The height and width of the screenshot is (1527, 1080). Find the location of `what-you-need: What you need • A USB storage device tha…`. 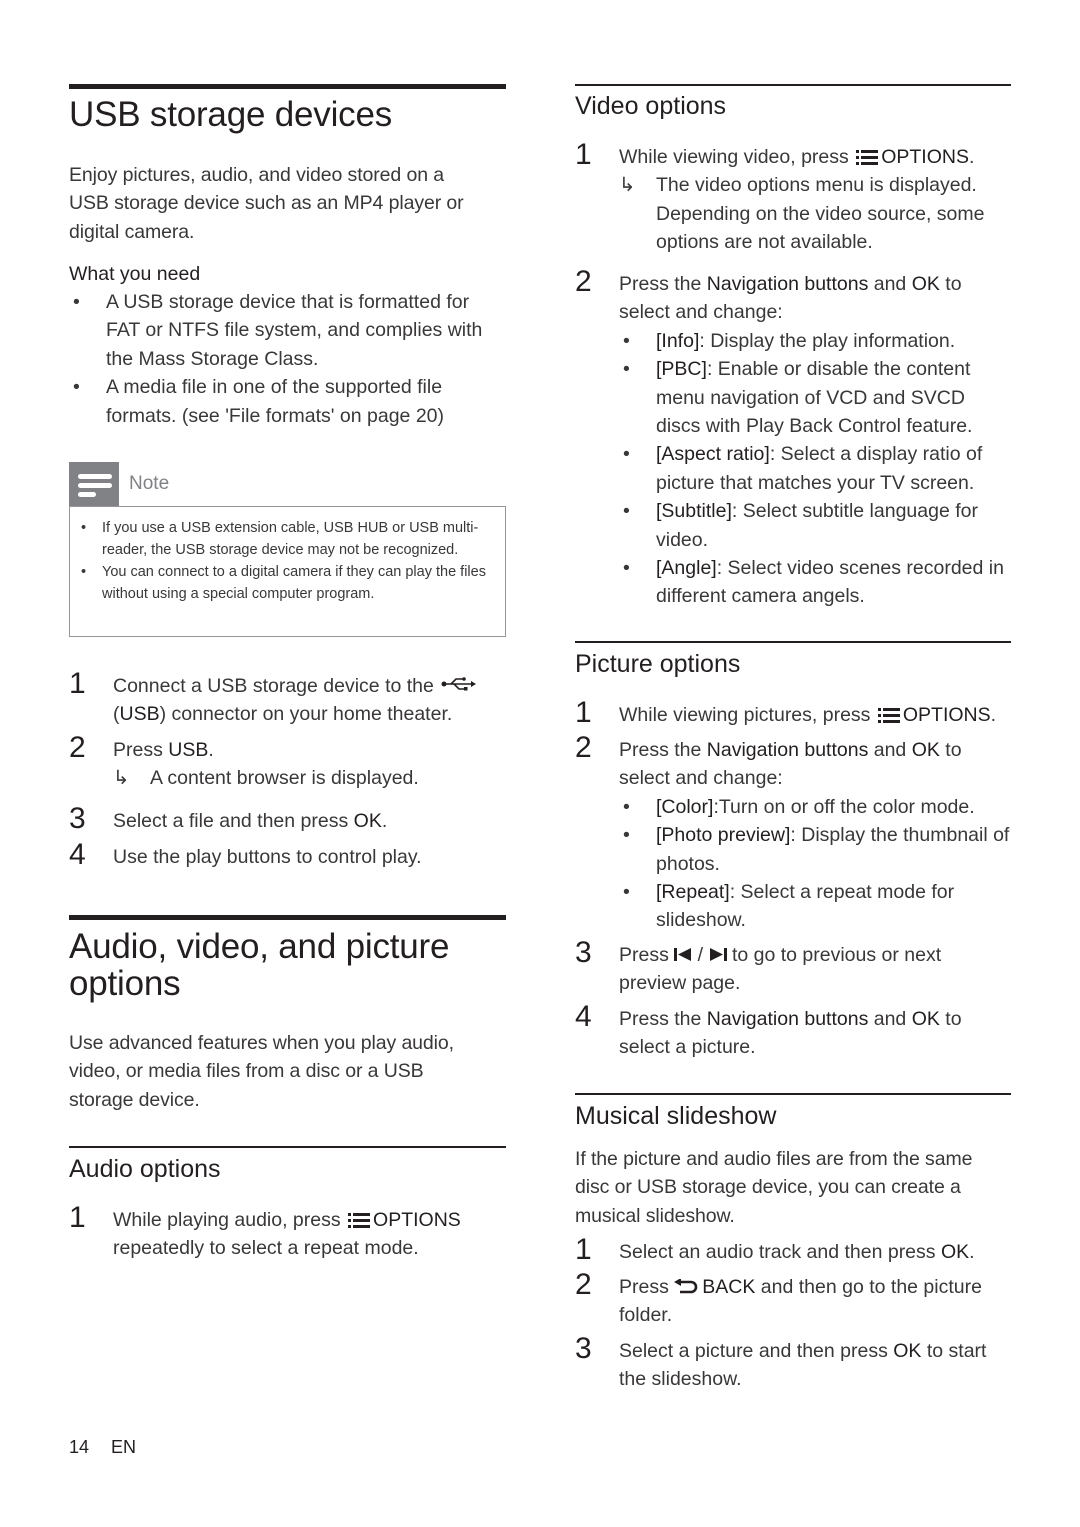

what-you-need: What you need • A USB storage device tha… is located at coordinates (287, 345).